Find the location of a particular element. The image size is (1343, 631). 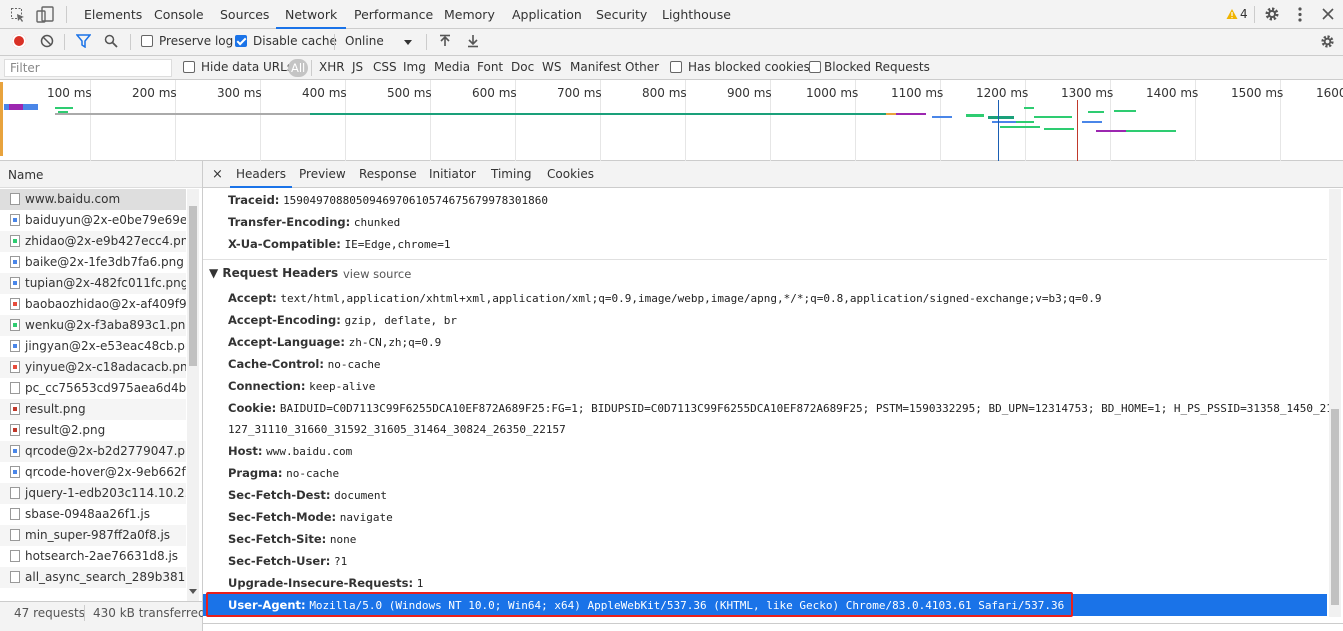

scroll-down-arrow-icon is located at coordinates (193, 591).